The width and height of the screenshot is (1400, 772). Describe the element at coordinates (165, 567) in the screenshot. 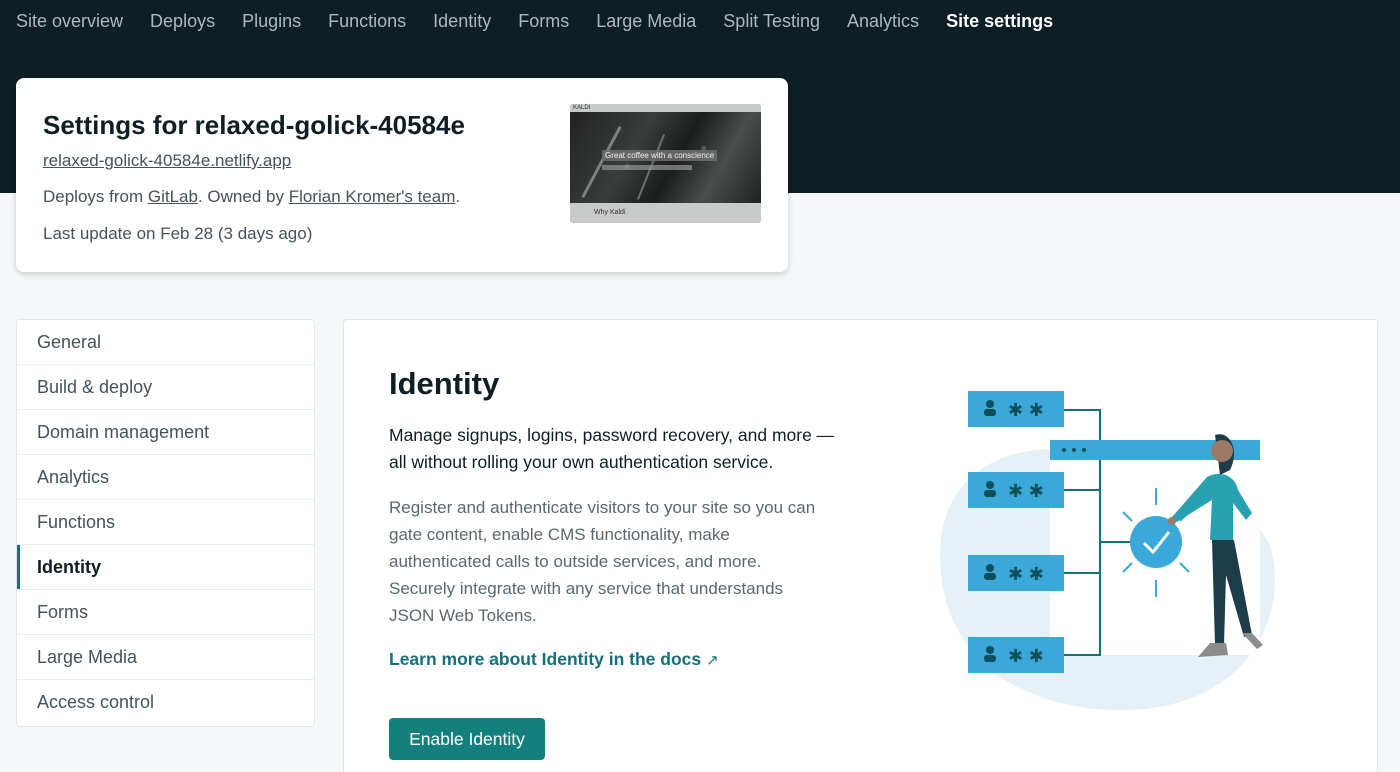

I see `sidebar-item-identity: Identity` at that location.